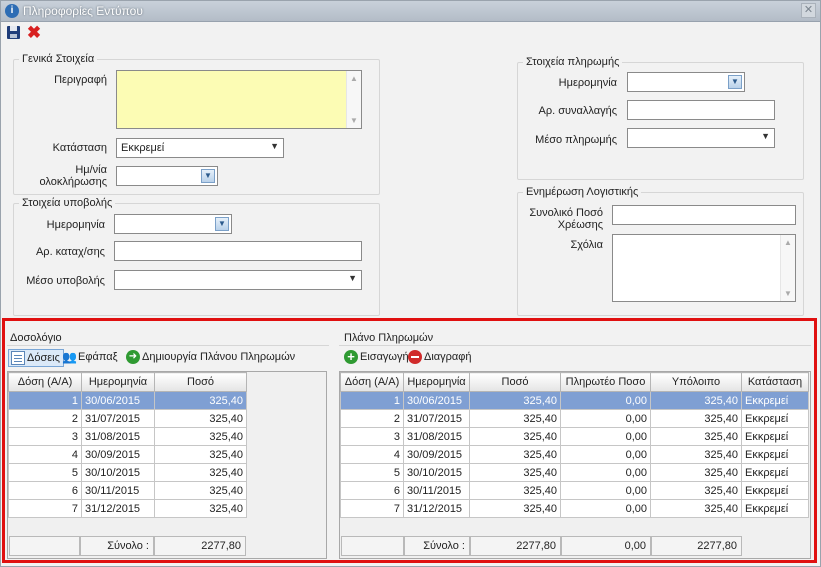 Image resolution: width=821 pixels, height=567 pixels. Describe the element at coordinates (787, 268) in the screenshot. I see `comments-scrollbar: ▲ ▼` at that location.